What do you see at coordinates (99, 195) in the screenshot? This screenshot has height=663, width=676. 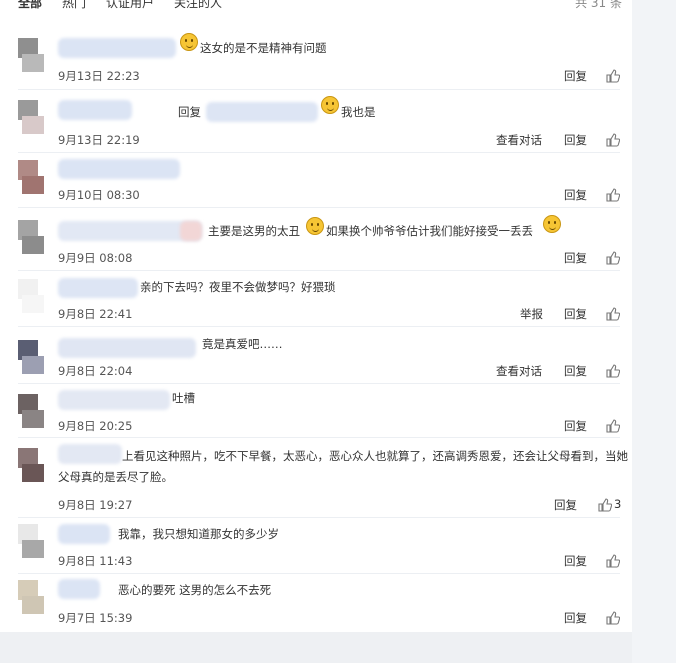 I see `comment-time: 9月10日 08:30` at bounding box center [99, 195].